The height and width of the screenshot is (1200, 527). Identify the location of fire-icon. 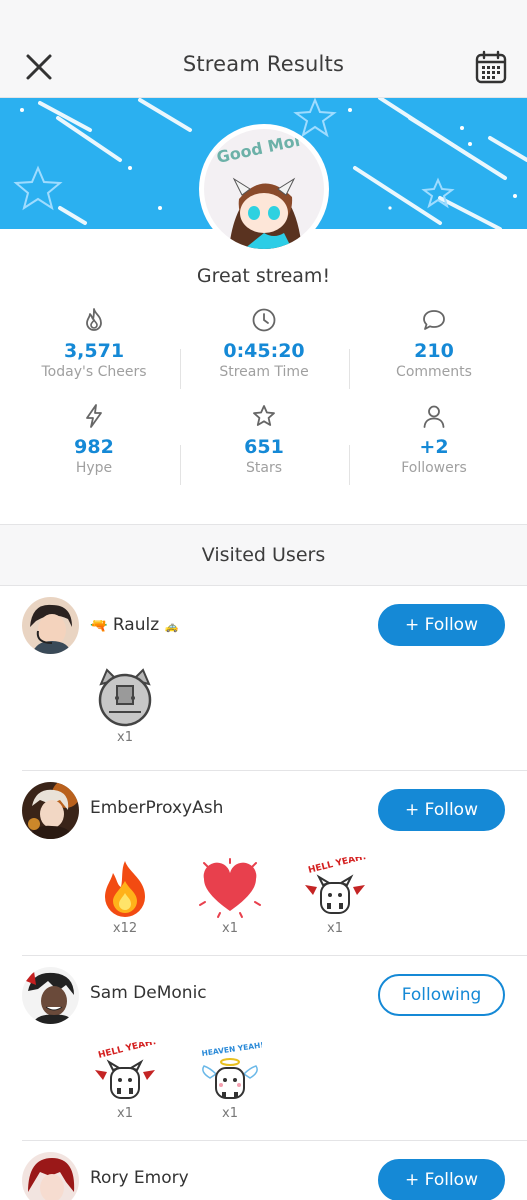
(94, 319).